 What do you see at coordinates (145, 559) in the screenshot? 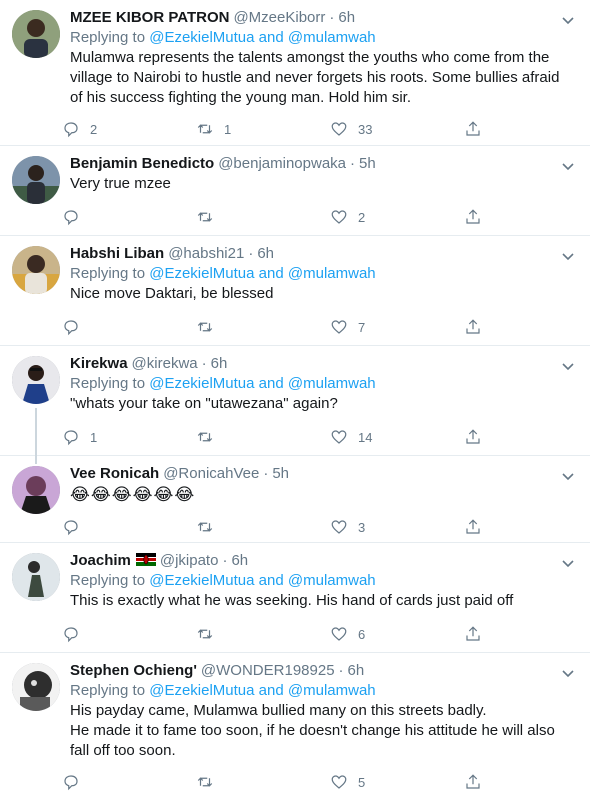
I see `kenya-flag-icon` at bounding box center [145, 559].